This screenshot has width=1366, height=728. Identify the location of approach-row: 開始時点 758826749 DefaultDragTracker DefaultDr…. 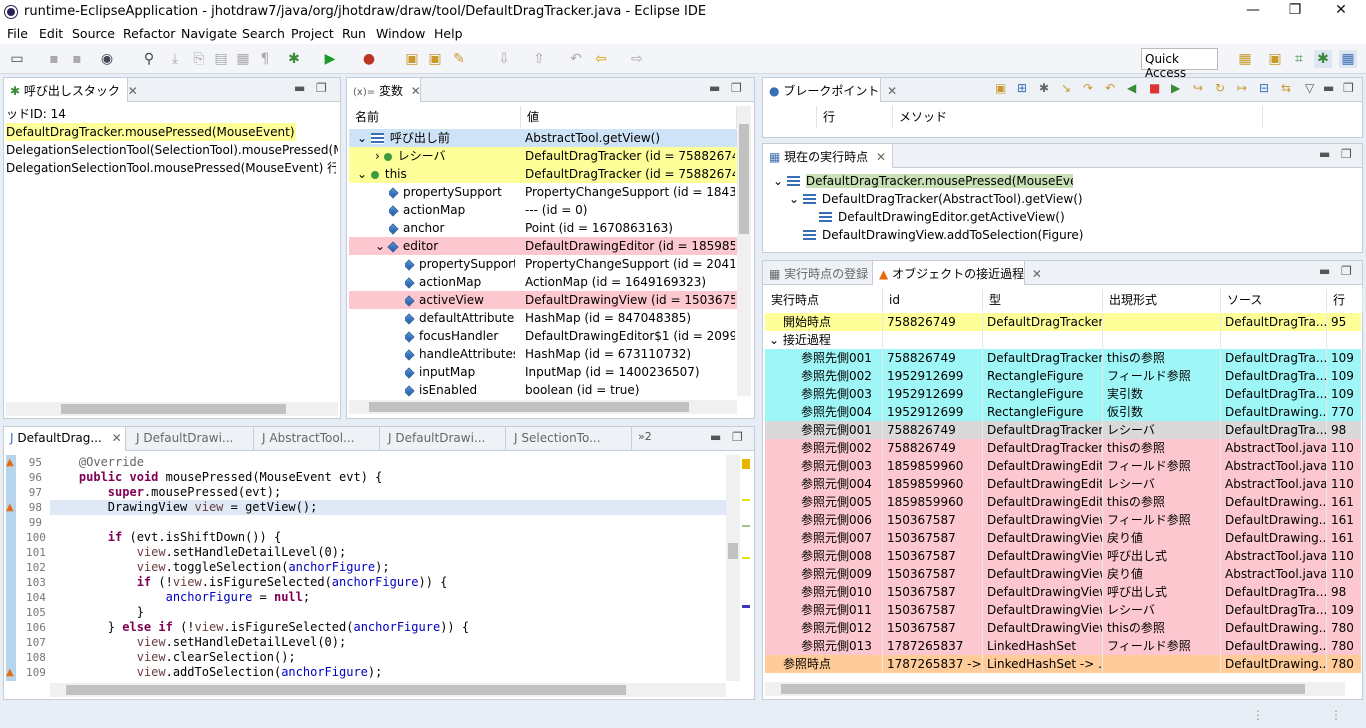
(1063, 322).